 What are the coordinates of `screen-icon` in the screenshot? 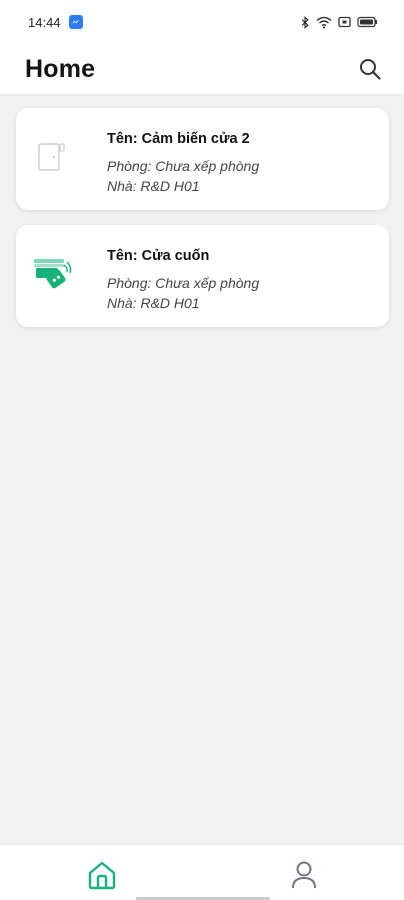 It's located at (344, 22).